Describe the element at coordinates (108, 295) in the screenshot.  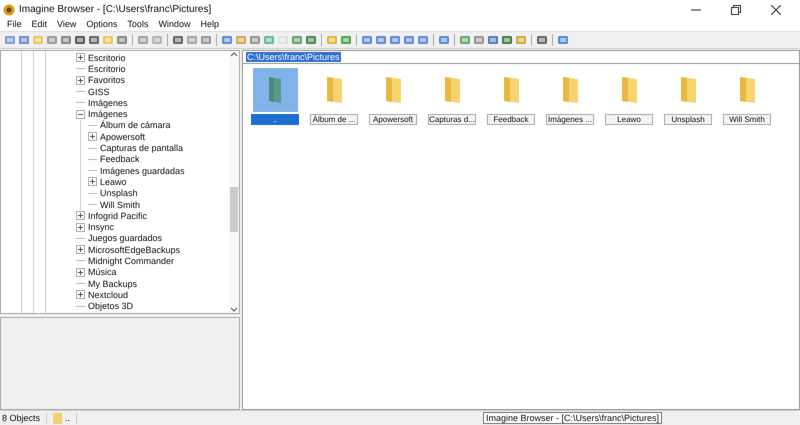
I see `tree-item: Nextcloud` at that location.